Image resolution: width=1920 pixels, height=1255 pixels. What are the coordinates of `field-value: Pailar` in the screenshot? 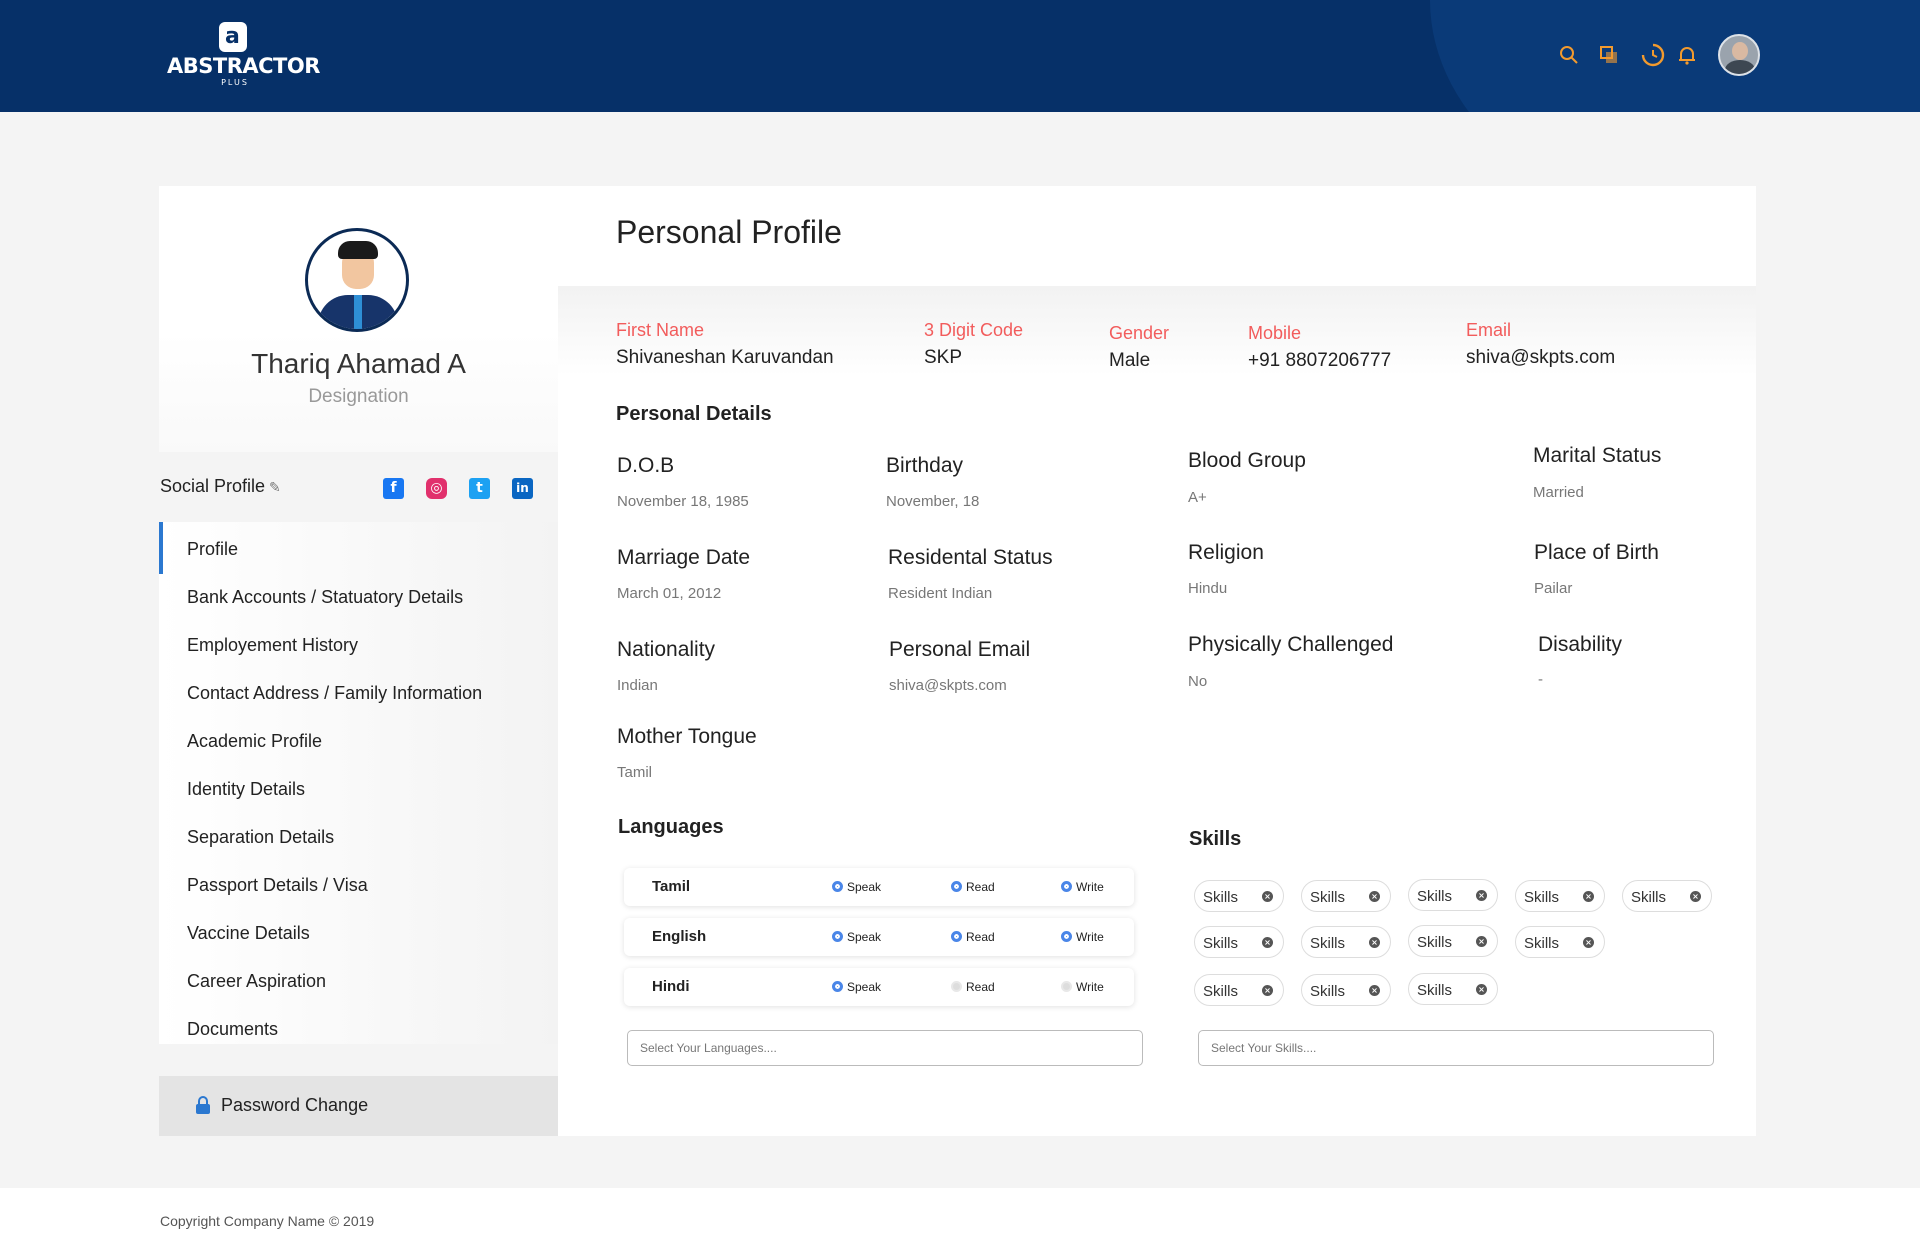 It's located at (1553, 588).